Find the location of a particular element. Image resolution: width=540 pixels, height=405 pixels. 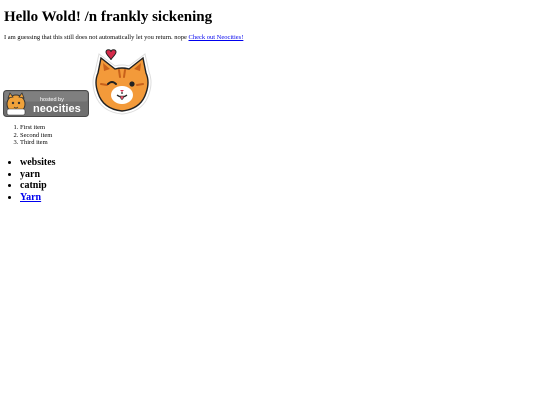

numbered-list-item: First item is located at coordinates (36, 128).